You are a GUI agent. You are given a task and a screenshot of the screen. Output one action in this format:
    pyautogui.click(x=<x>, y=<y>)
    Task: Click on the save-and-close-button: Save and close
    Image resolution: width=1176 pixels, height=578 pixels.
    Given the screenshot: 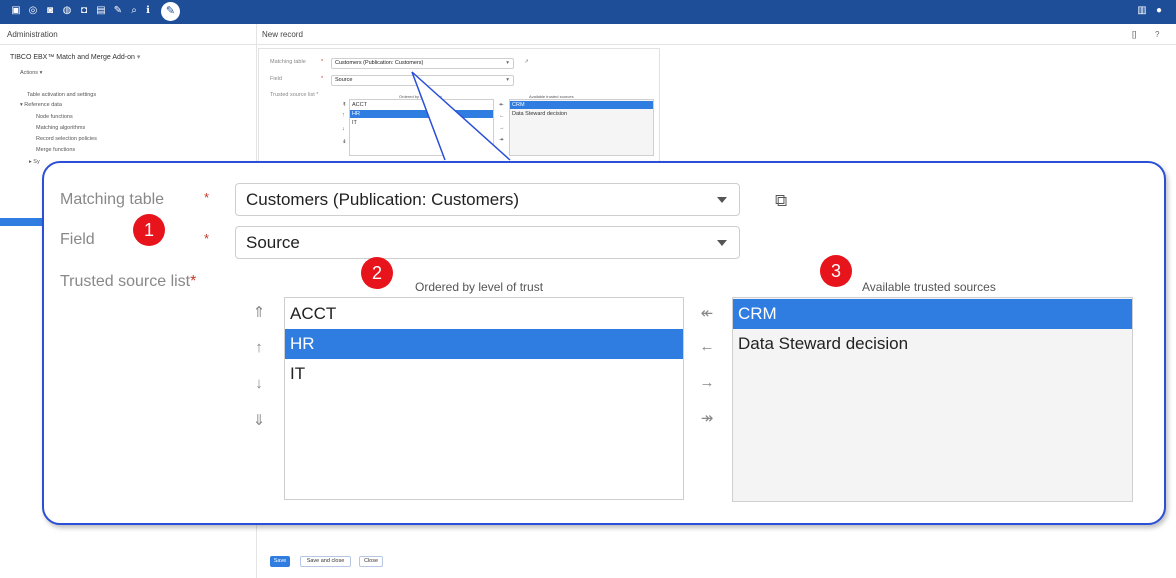 What is the action you would take?
    pyautogui.click(x=325, y=561)
    